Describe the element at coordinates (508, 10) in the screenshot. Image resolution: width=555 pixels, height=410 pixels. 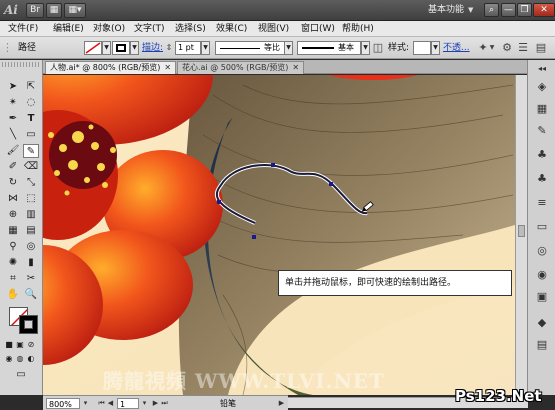
I see `minimize-button: —` at that location.